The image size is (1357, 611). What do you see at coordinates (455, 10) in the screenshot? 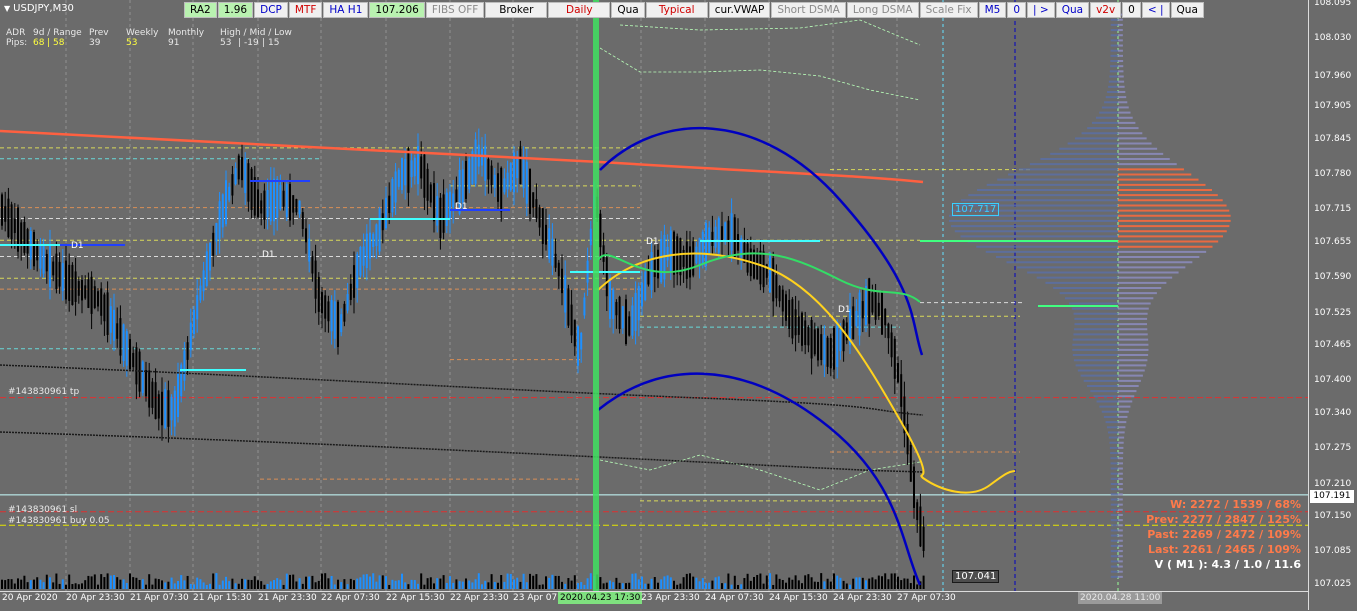
I see `toolbar-button: FIBS OFF` at bounding box center [455, 10].